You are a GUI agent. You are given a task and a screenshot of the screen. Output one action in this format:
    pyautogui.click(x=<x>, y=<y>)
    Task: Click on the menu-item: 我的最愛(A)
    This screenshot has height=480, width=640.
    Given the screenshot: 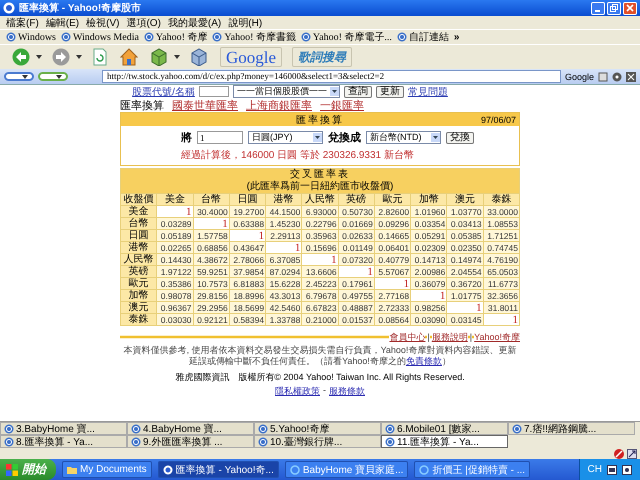 What is the action you would take?
    pyautogui.click(x=195, y=23)
    